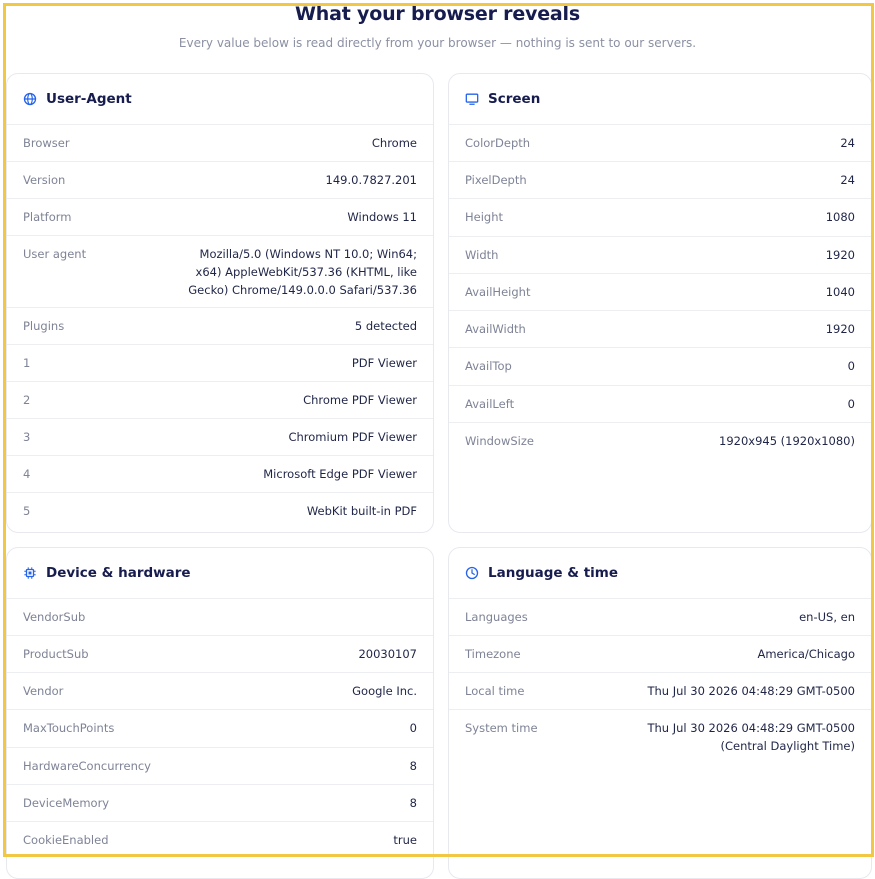 The height and width of the screenshot is (879, 875). Describe the element at coordinates (660, 180) in the screenshot. I see `table-row: PixelDepth 24` at that location.